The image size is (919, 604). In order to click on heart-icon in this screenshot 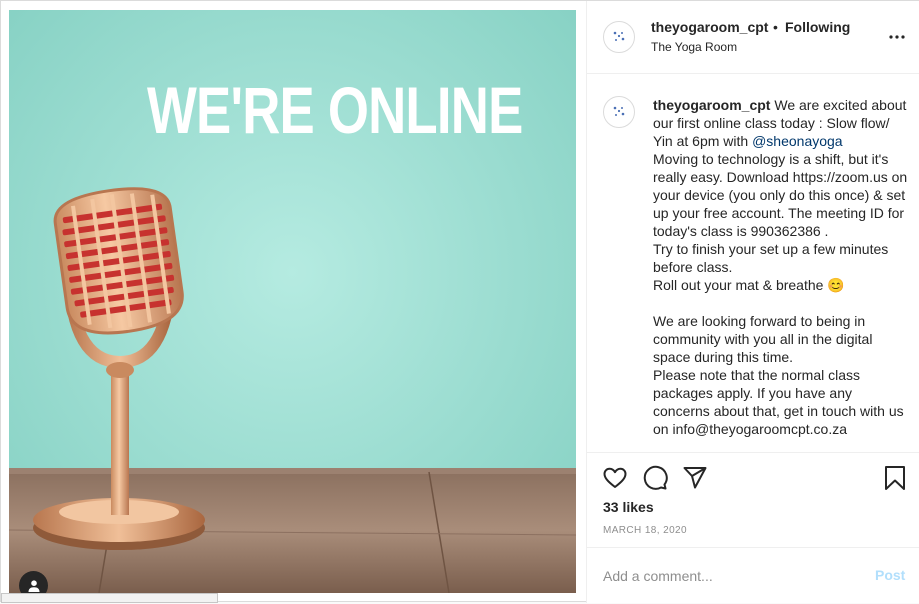, I will do `click(615, 477)`.